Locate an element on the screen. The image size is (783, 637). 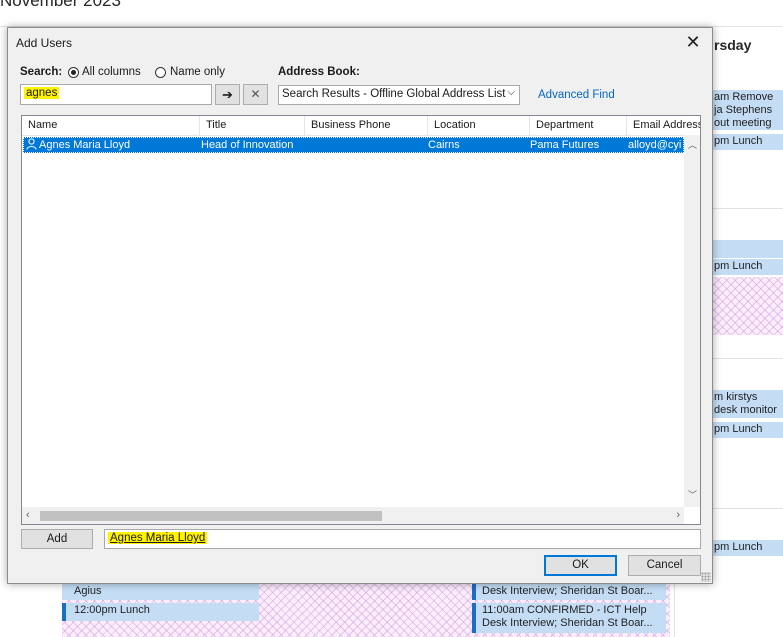
column-header-title: Title is located at coordinates (252, 125).